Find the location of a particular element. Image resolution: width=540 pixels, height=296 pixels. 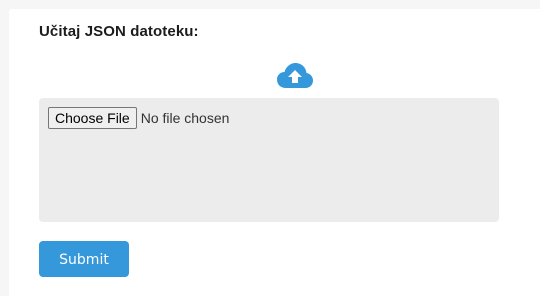

form-title: Učitaj JSON datoteku: is located at coordinates (119, 31).